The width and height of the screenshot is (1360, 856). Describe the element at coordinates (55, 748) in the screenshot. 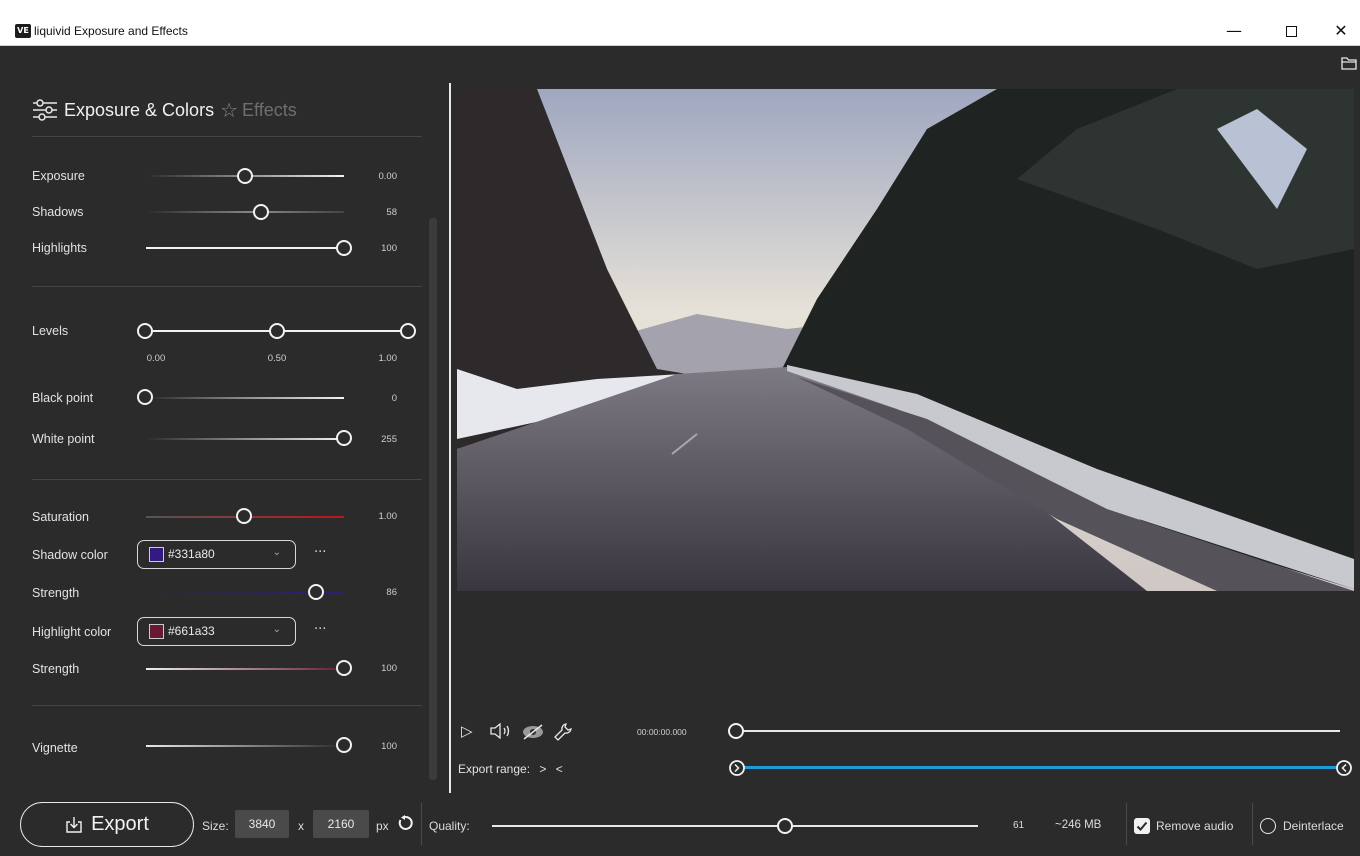

I see `vignette-label: Vignette` at that location.